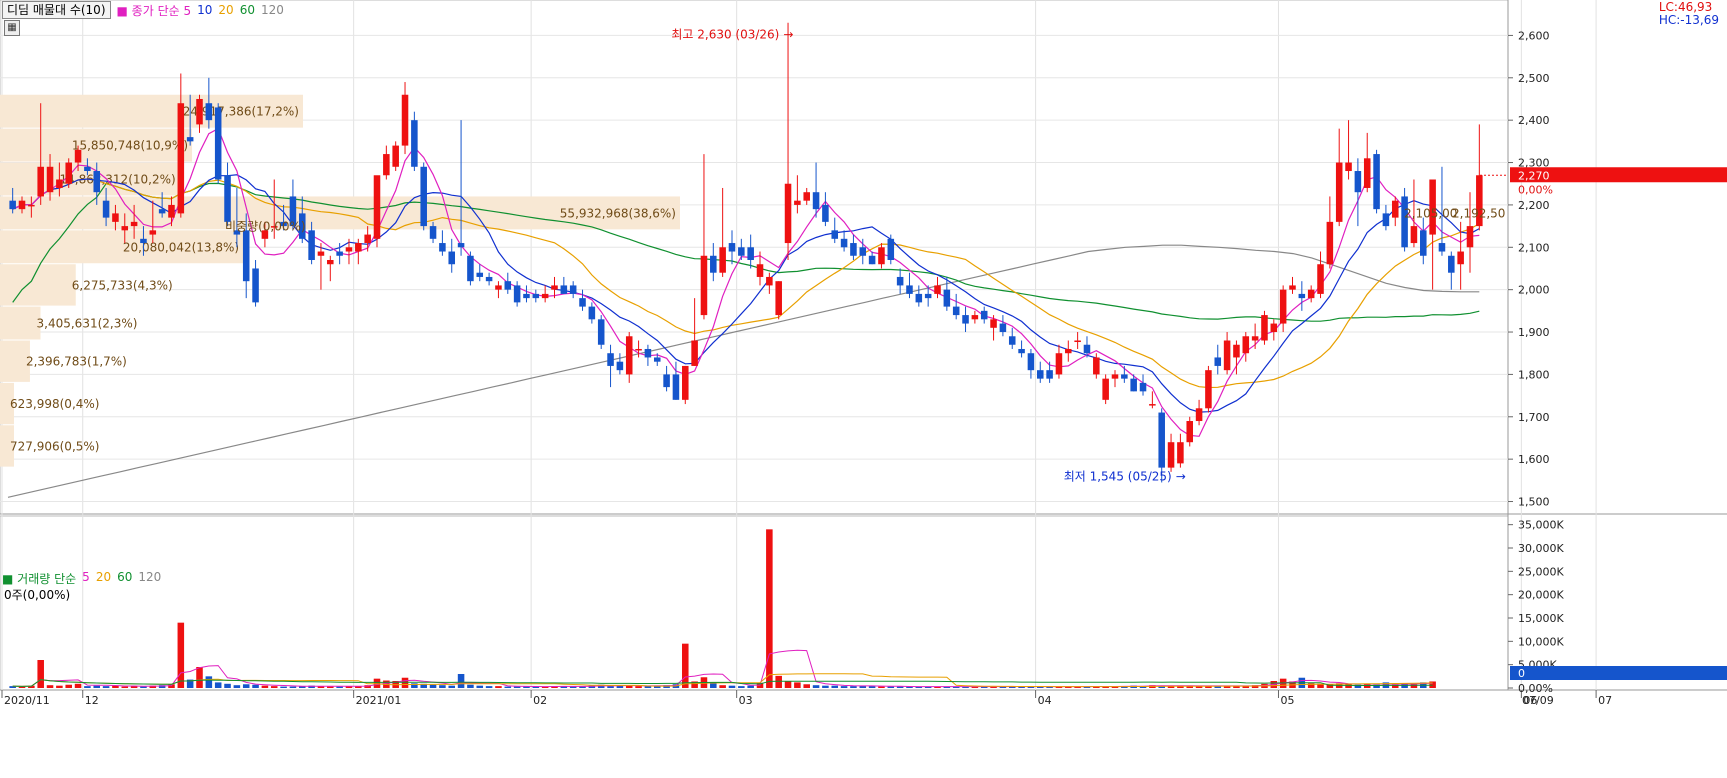 This screenshot has width=1727, height=778. Describe the element at coordinates (1541, 595) in the screenshot. I see `volume-tick-label: 20,000K` at that location.